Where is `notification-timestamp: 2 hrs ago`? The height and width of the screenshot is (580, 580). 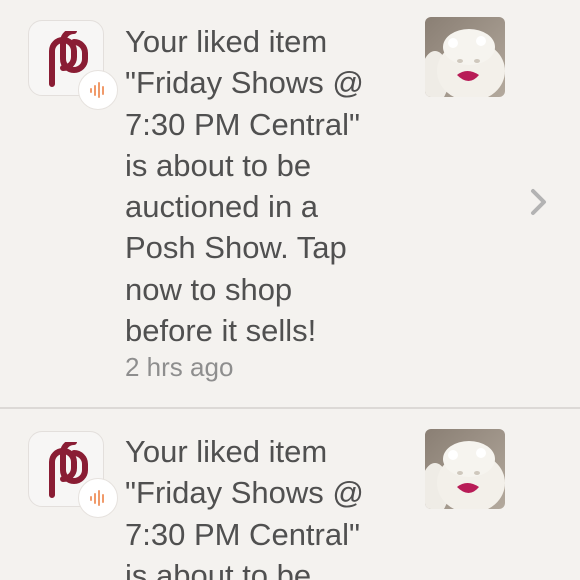 notification-timestamp: 2 hrs ago is located at coordinates (179, 367).